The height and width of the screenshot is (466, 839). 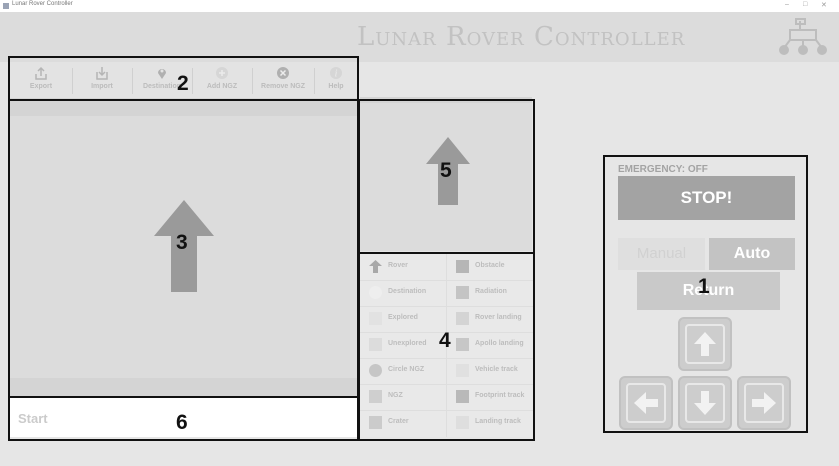 I want to click on annotation-number-6: 6, so click(x=182, y=422).